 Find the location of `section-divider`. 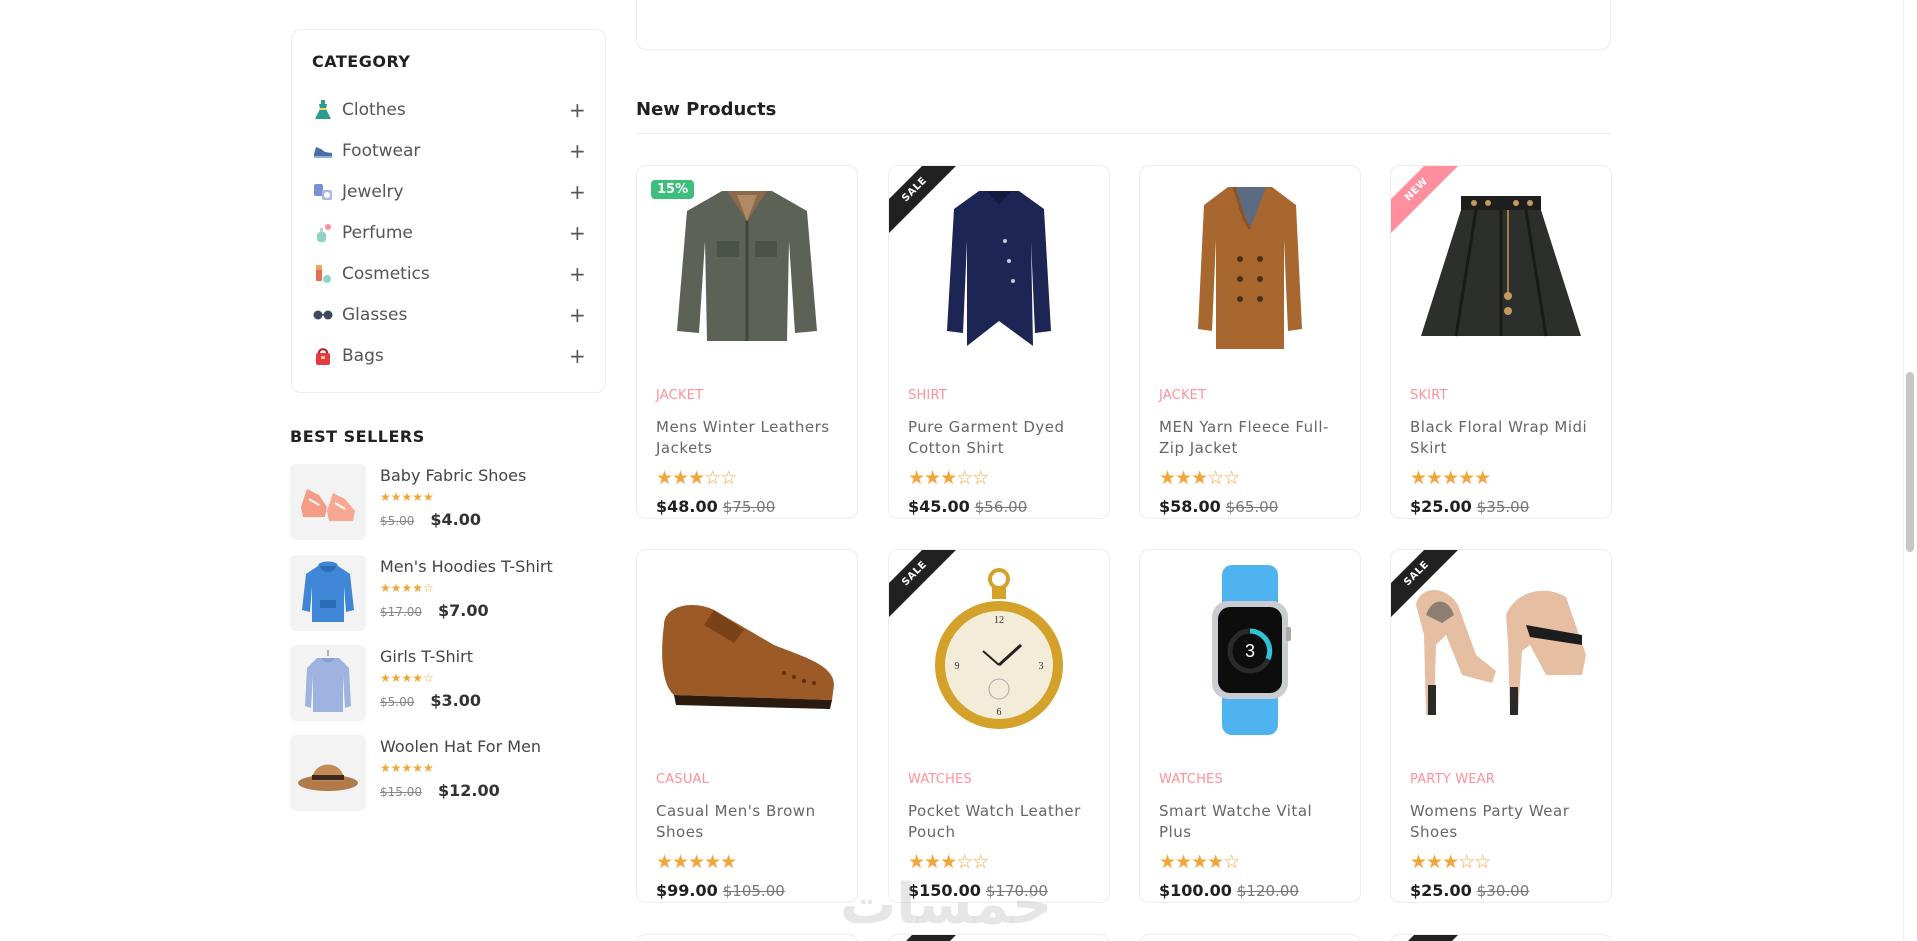

section-divider is located at coordinates (1123, 133).